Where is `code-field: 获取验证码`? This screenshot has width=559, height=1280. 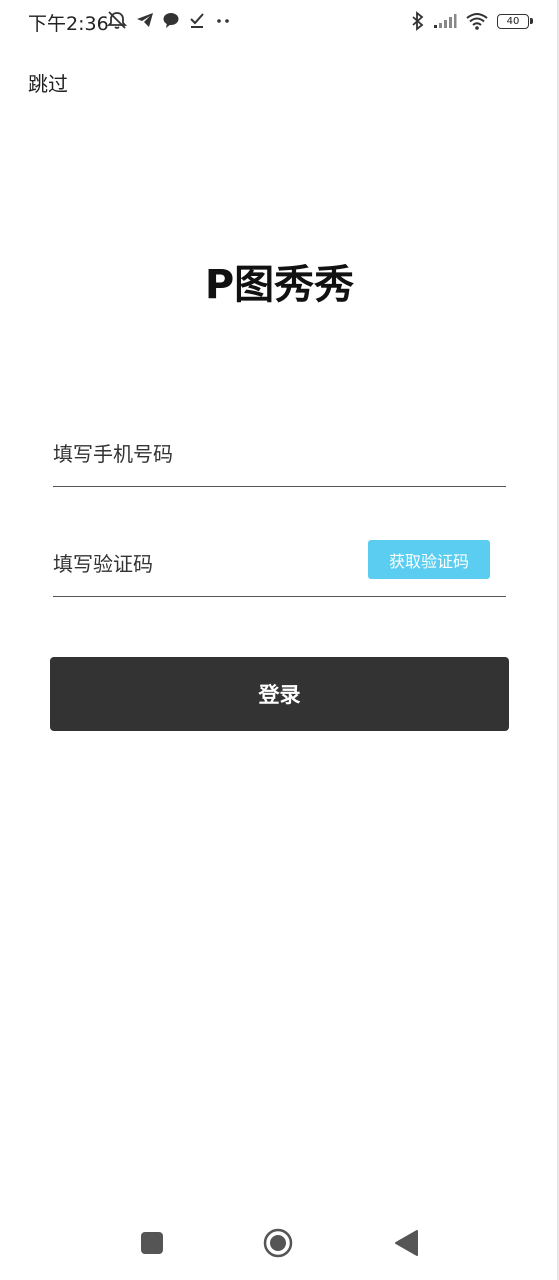
code-field: 获取验证码 is located at coordinates (279, 566).